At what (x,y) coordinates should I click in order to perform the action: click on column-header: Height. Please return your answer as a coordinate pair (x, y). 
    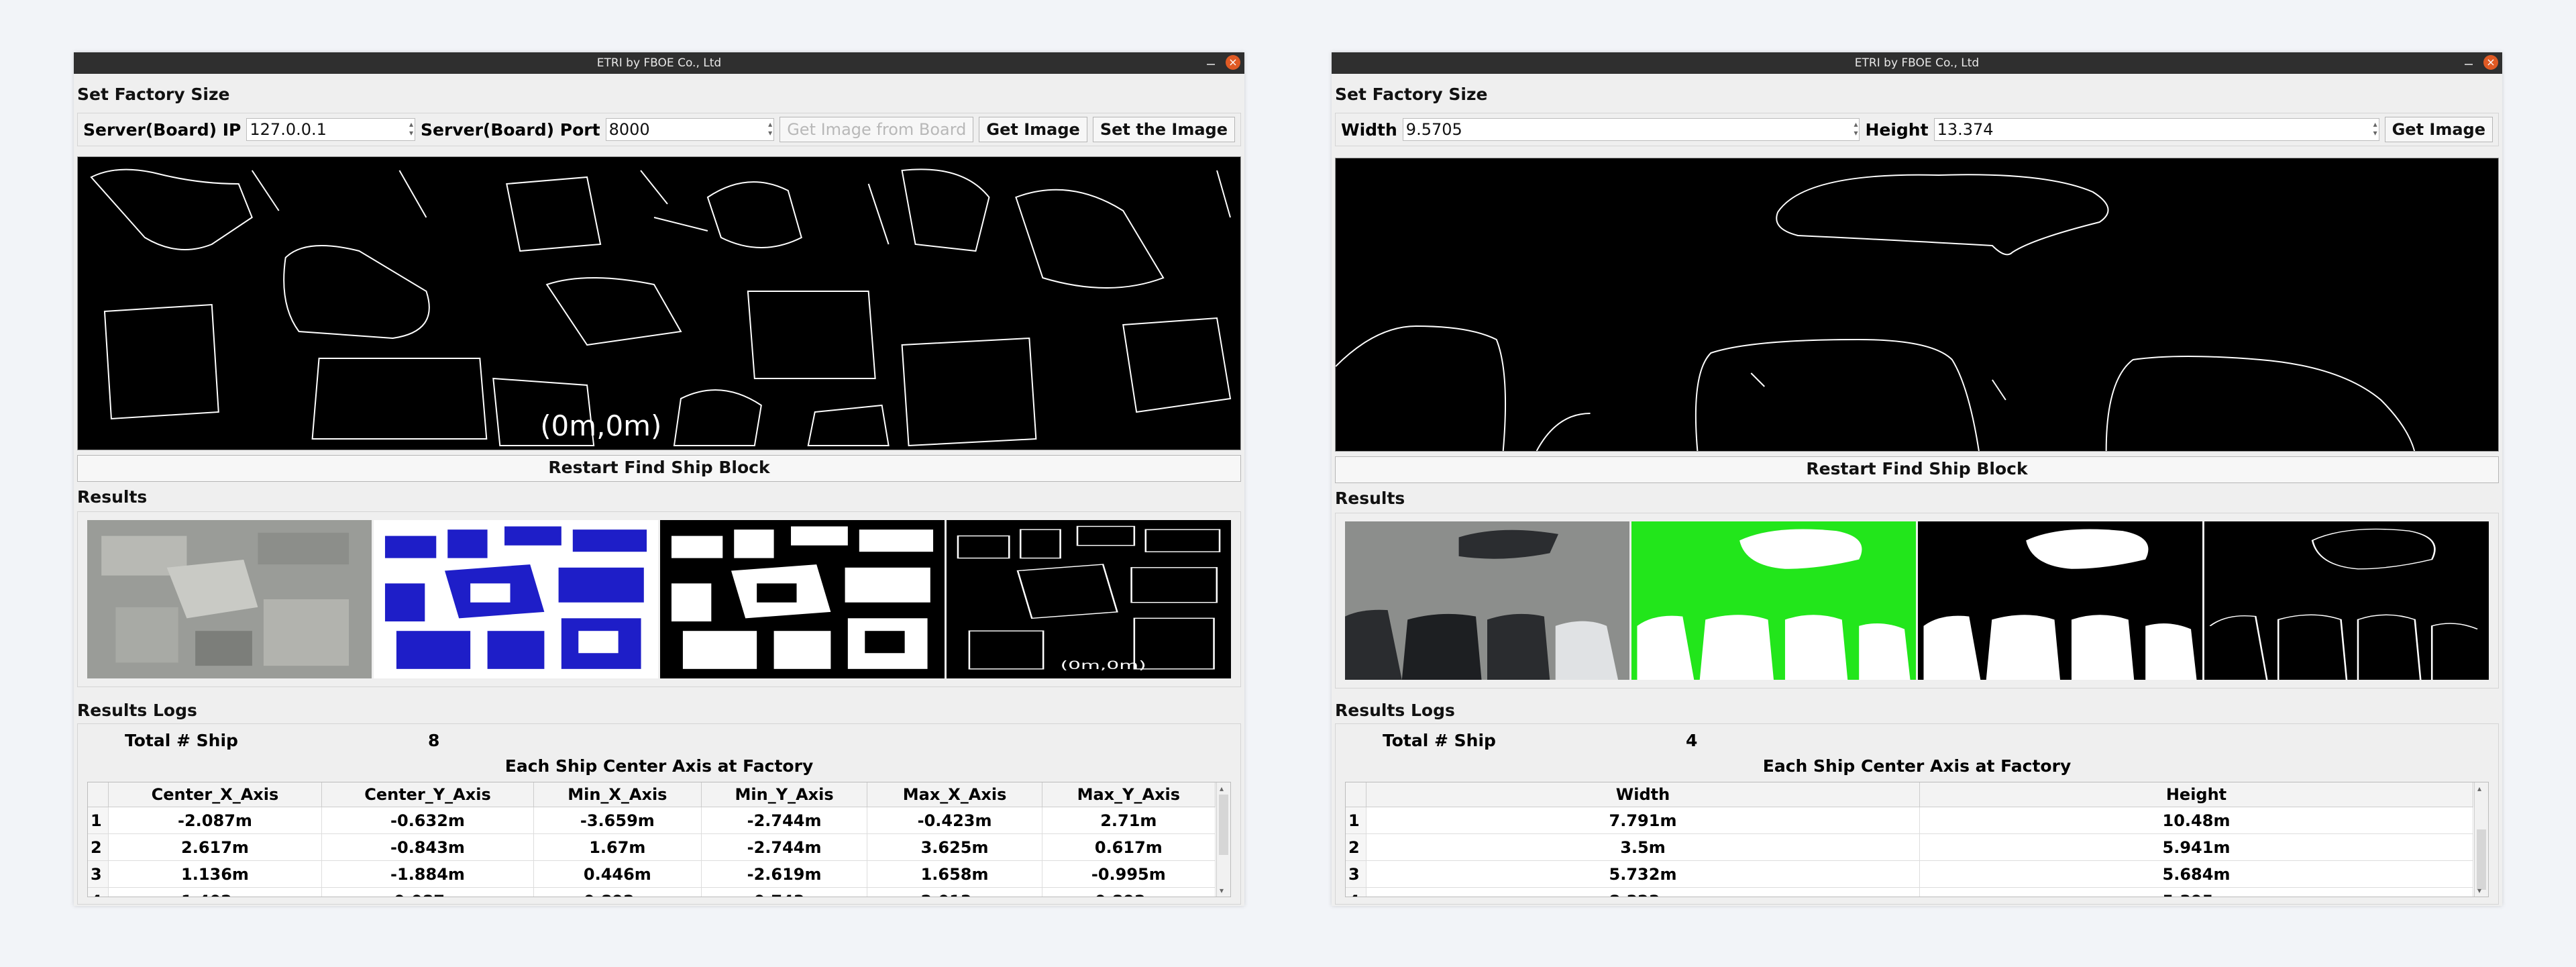
    Looking at the image, I should click on (2196, 794).